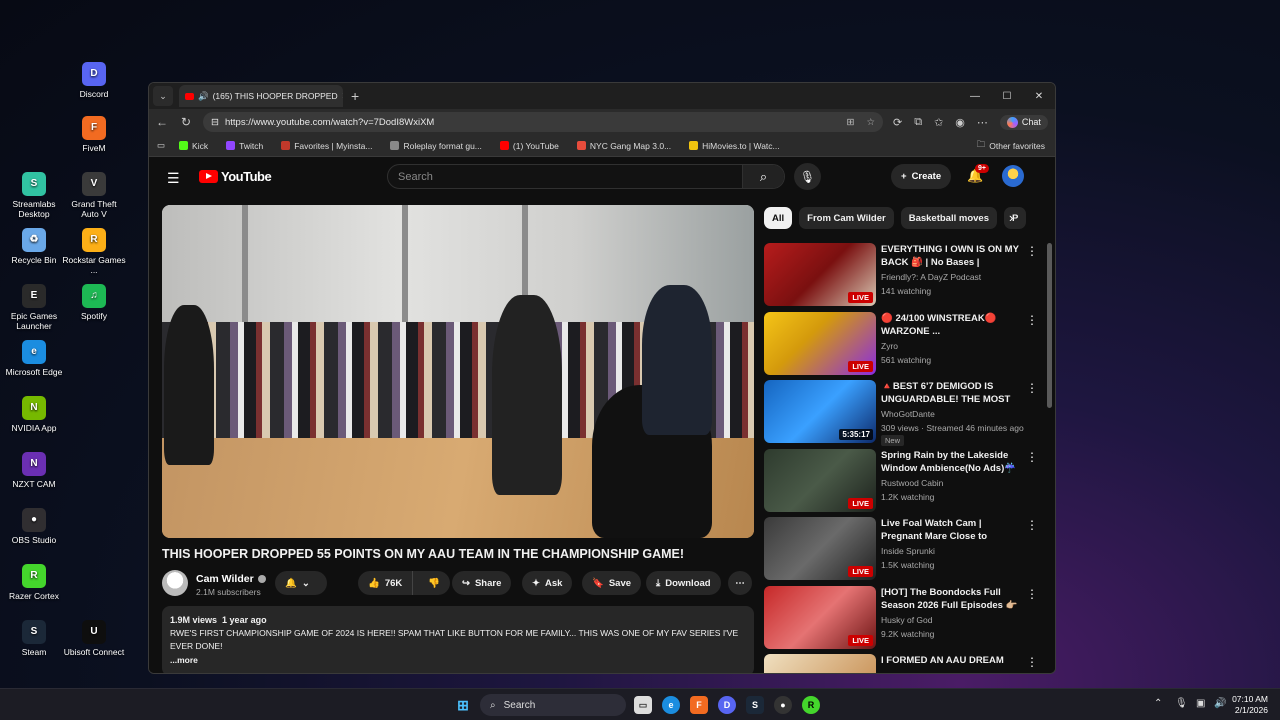 The image size is (1280, 720). I want to click on profile-icon: ◉, so click(960, 122).